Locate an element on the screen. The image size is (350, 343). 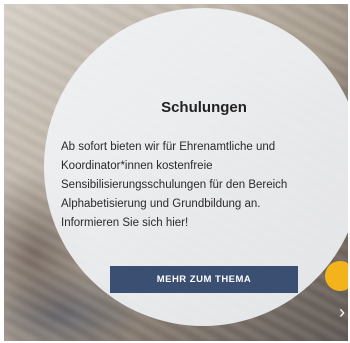
more-on-topic-button: MEHR ZUM THEMA is located at coordinates (204, 279).